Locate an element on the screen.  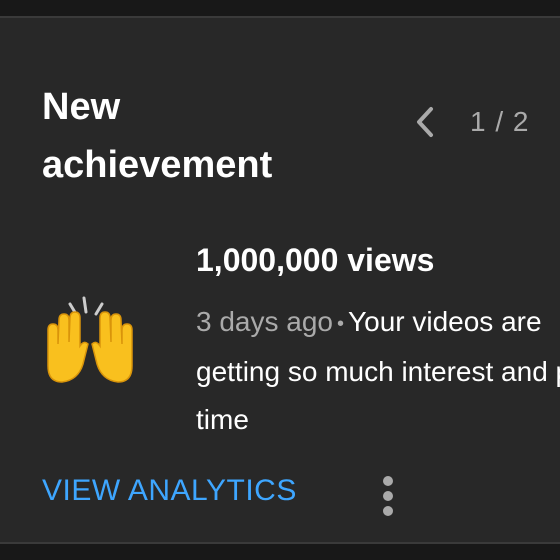
achievement-title: 1,000,000 views is located at coordinates (315, 260).